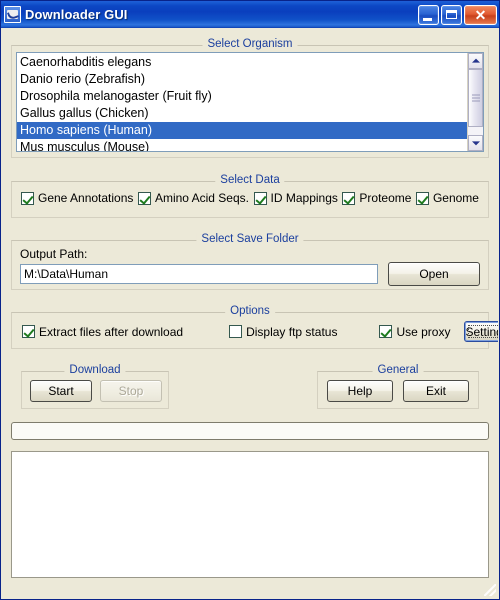 This screenshot has height=600, width=500. What do you see at coordinates (242, 96) in the screenshot?
I see `list-item: Drosophila melanogaster (Fruit fly)` at bounding box center [242, 96].